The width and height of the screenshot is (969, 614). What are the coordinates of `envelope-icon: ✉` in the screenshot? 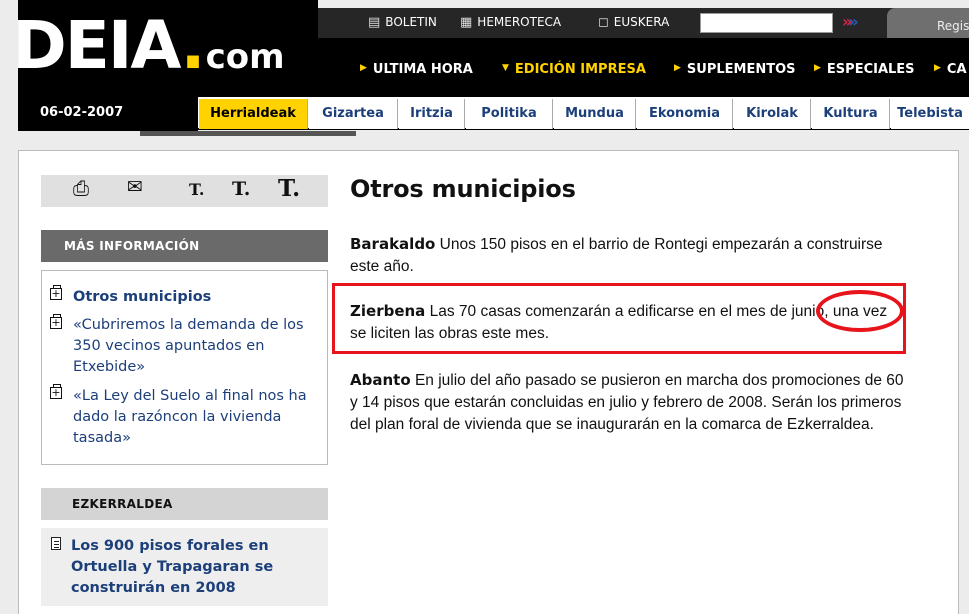 It's located at (135, 187).